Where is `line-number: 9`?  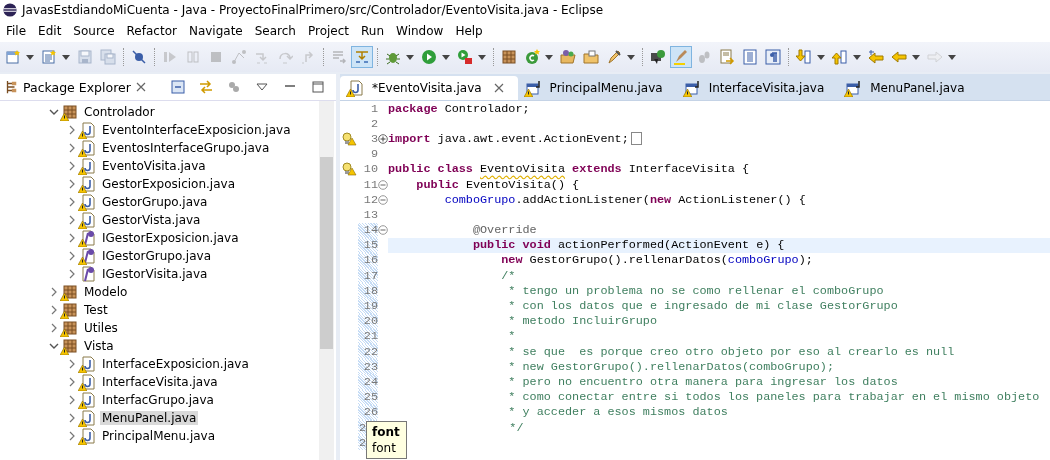 line-number: 9 is located at coordinates (373, 154).